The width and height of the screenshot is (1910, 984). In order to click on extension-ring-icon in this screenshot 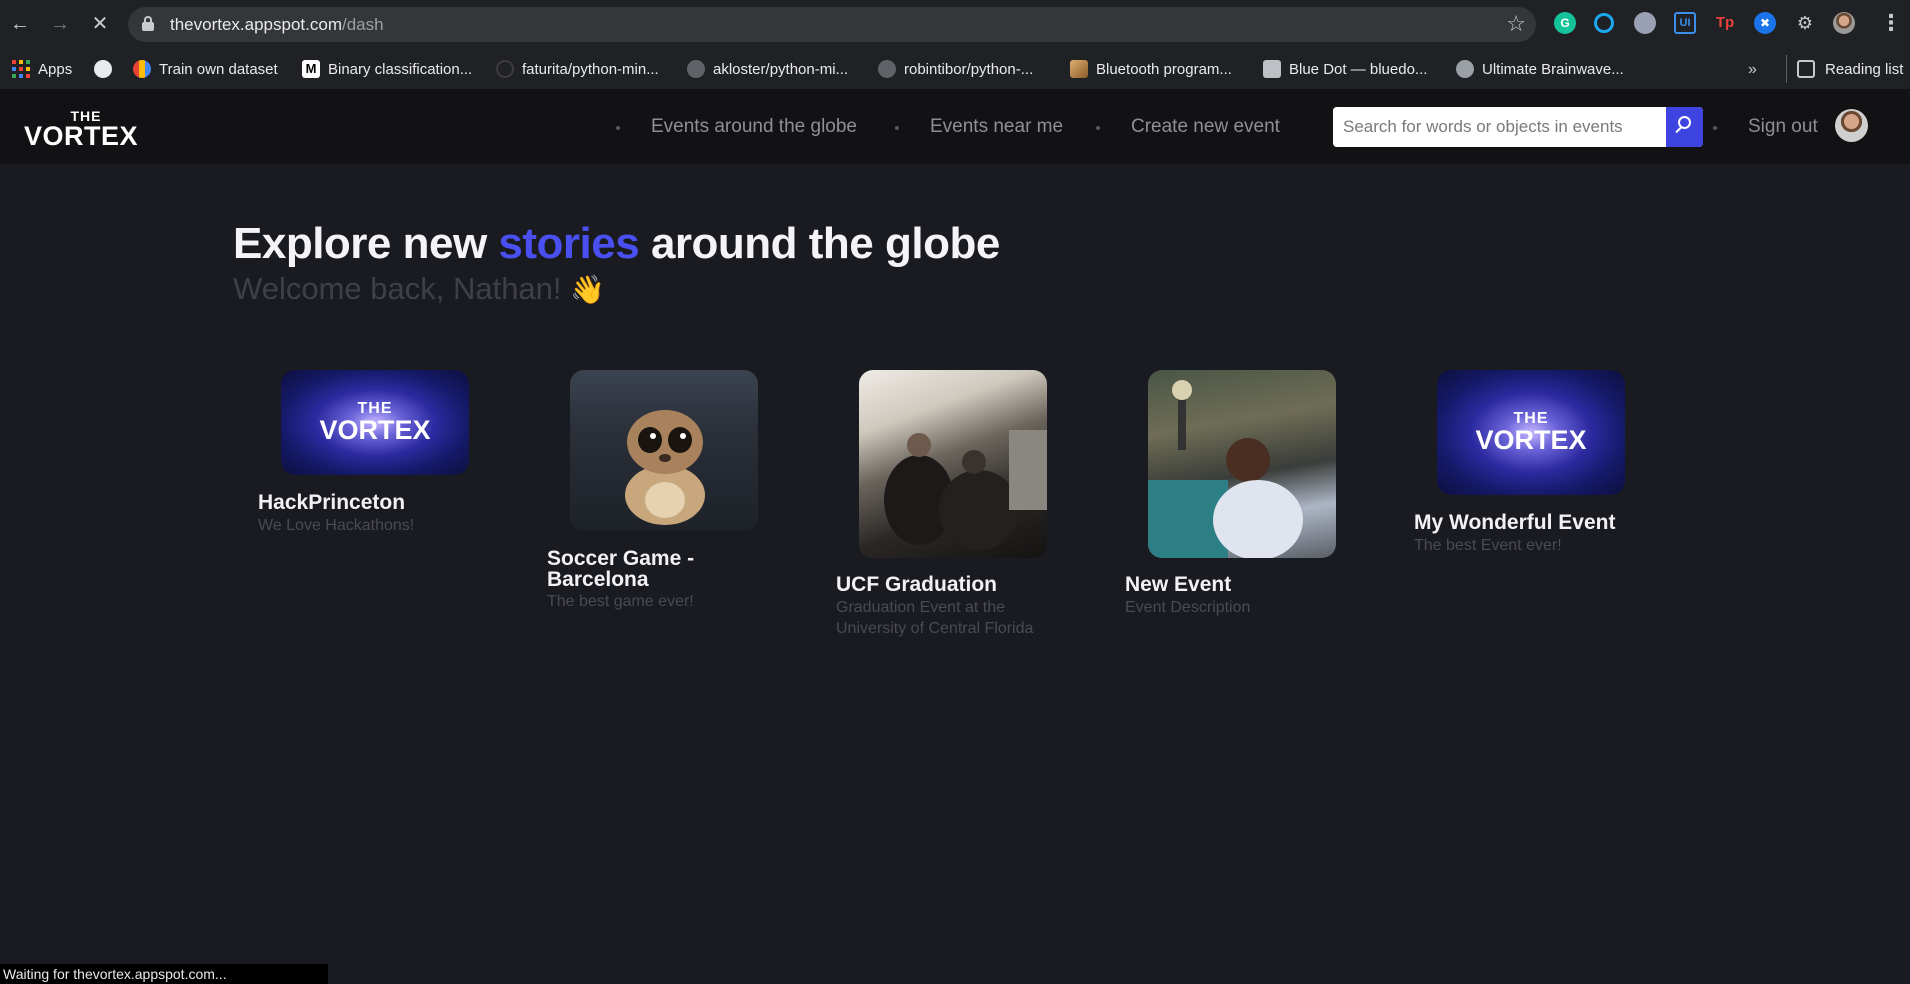, I will do `click(1604, 23)`.